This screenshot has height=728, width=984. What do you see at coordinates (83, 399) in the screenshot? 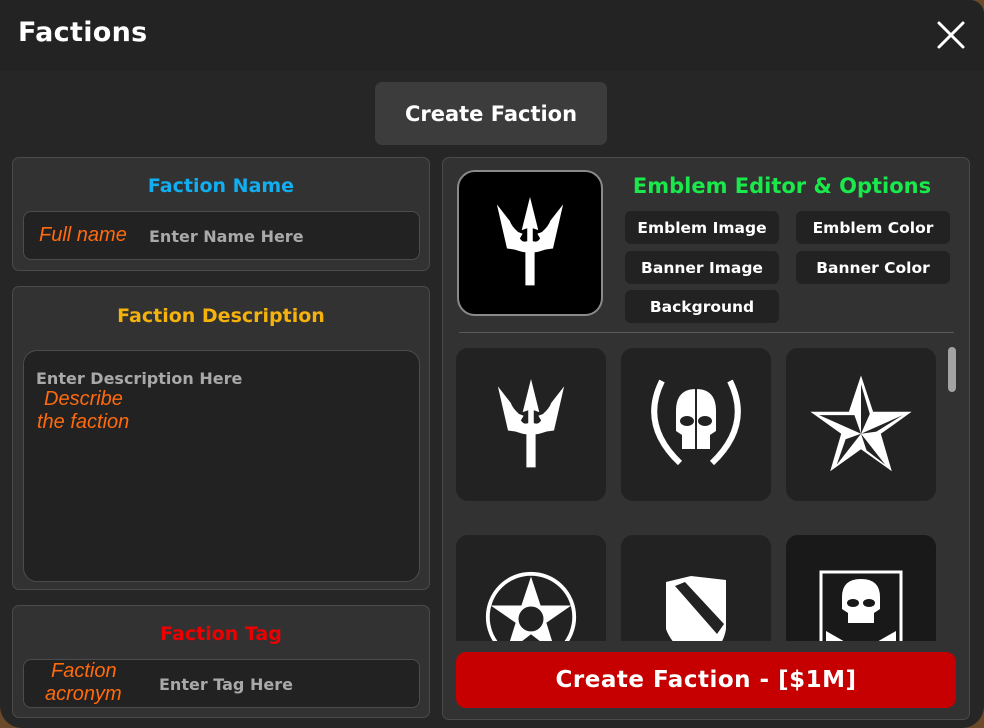
I see `faction-description-hint-1: Describe` at bounding box center [83, 399].